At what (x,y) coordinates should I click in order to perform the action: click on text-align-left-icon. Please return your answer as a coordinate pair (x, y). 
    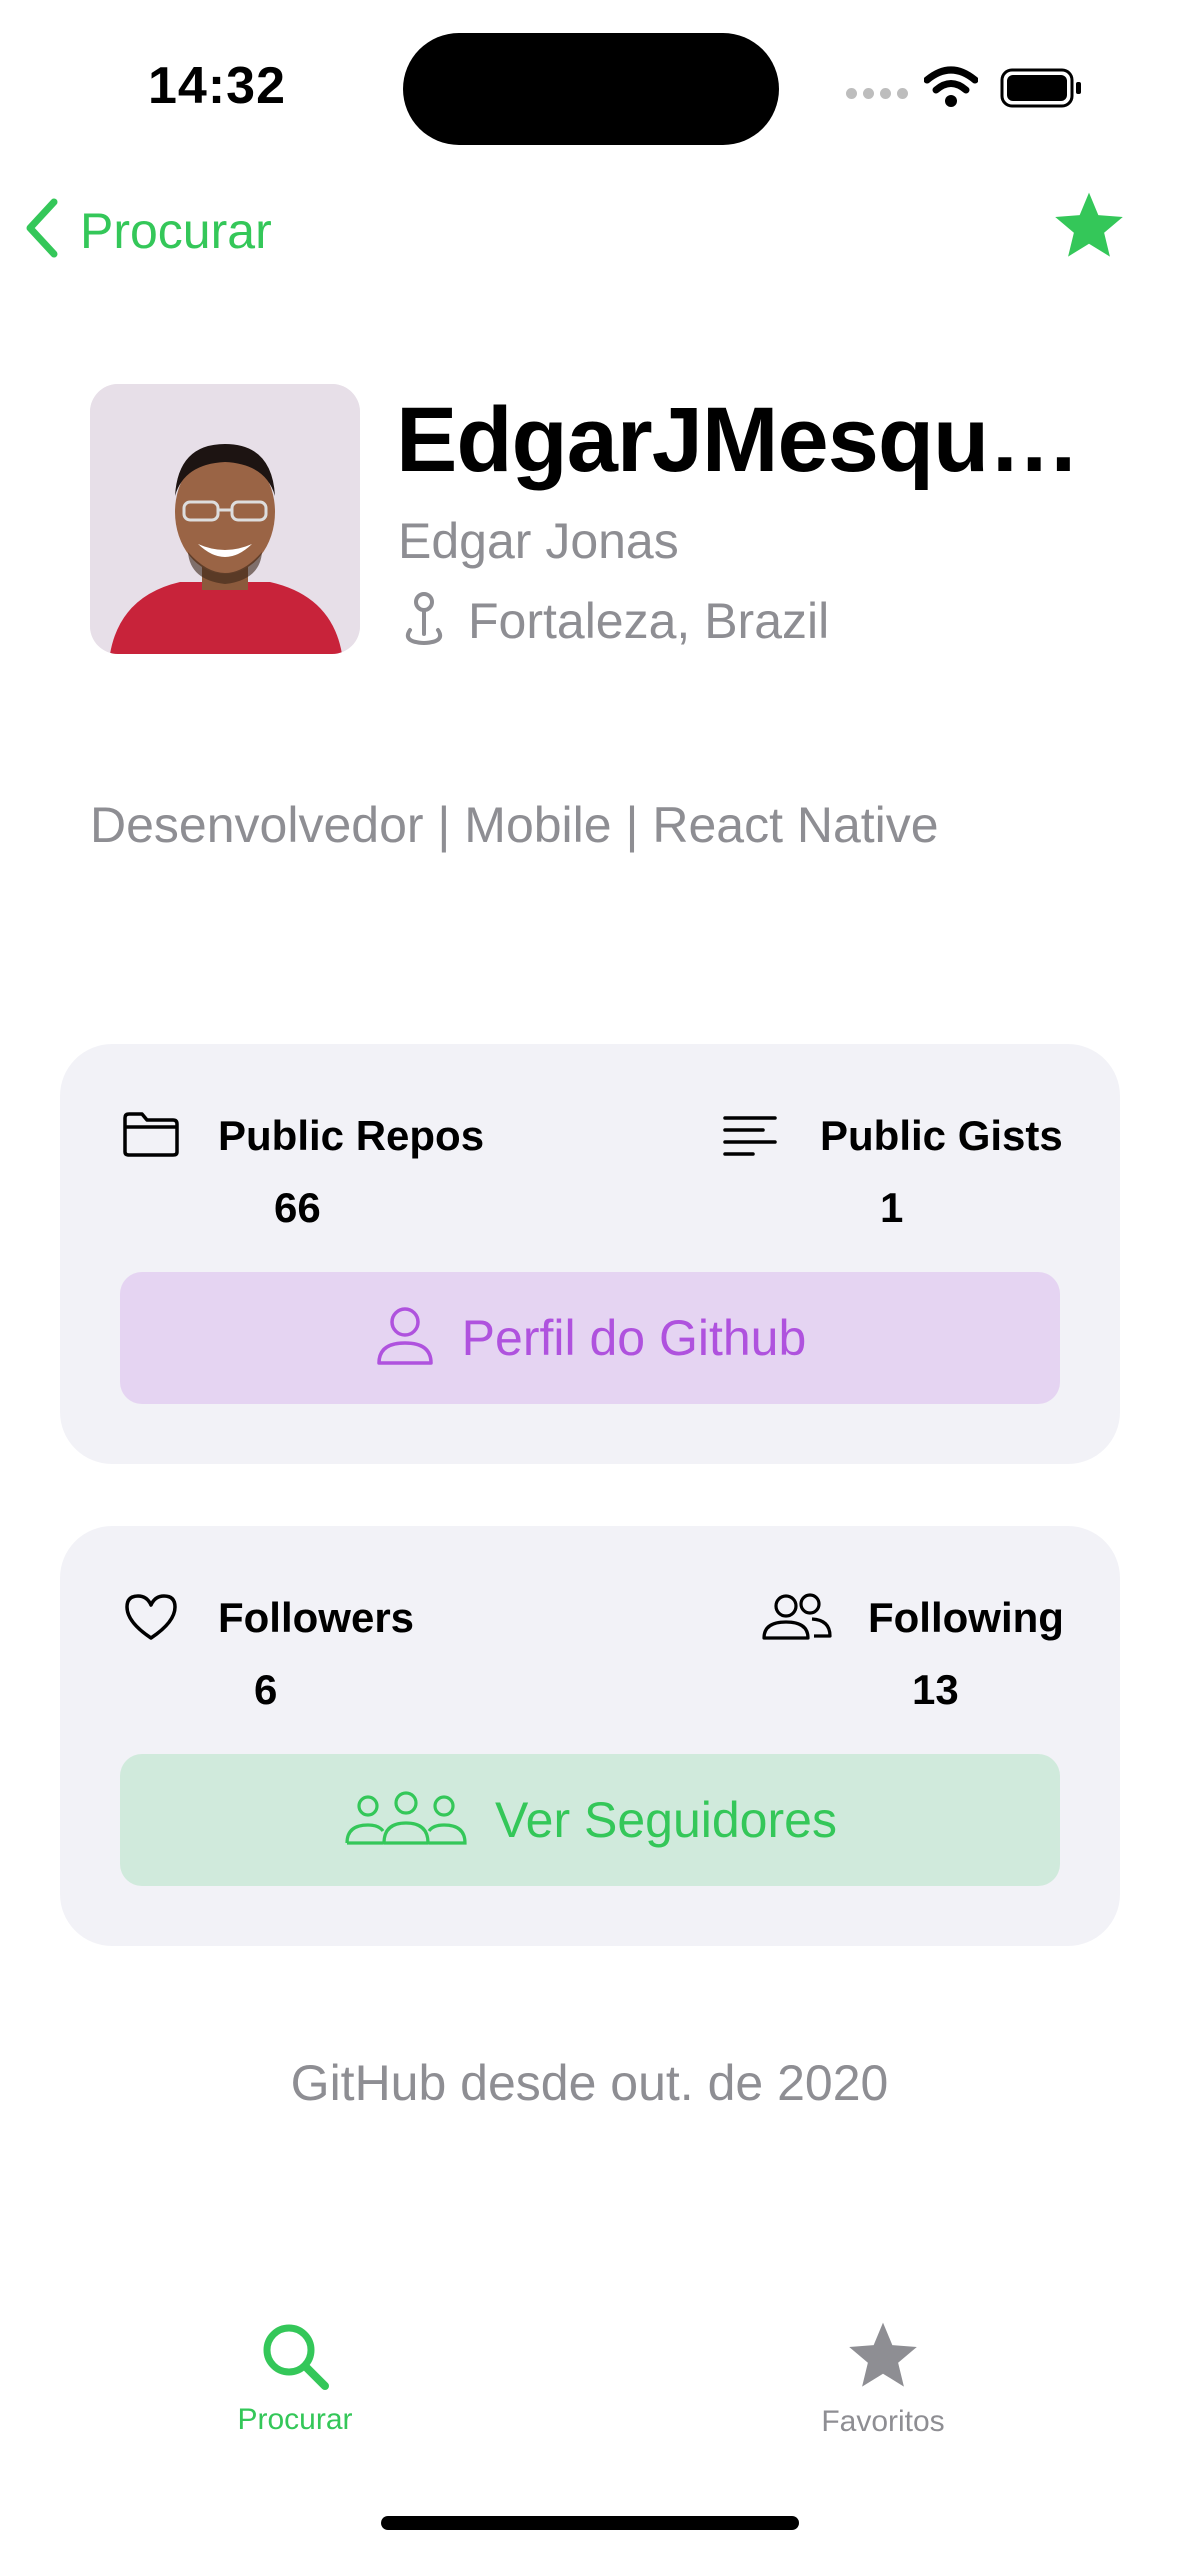
    Looking at the image, I should click on (750, 1138).